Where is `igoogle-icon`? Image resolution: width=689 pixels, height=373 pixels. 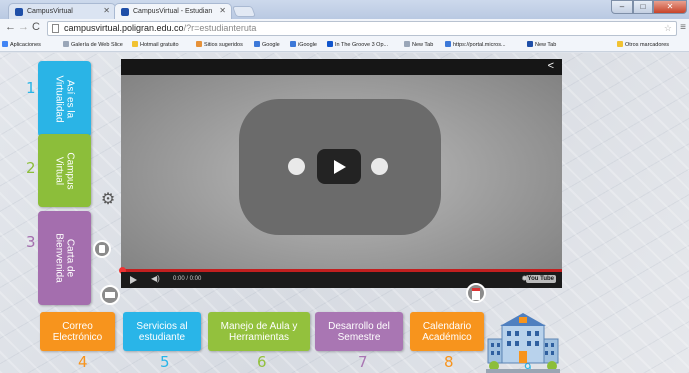
igoogle-icon is located at coordinates (293, 44).